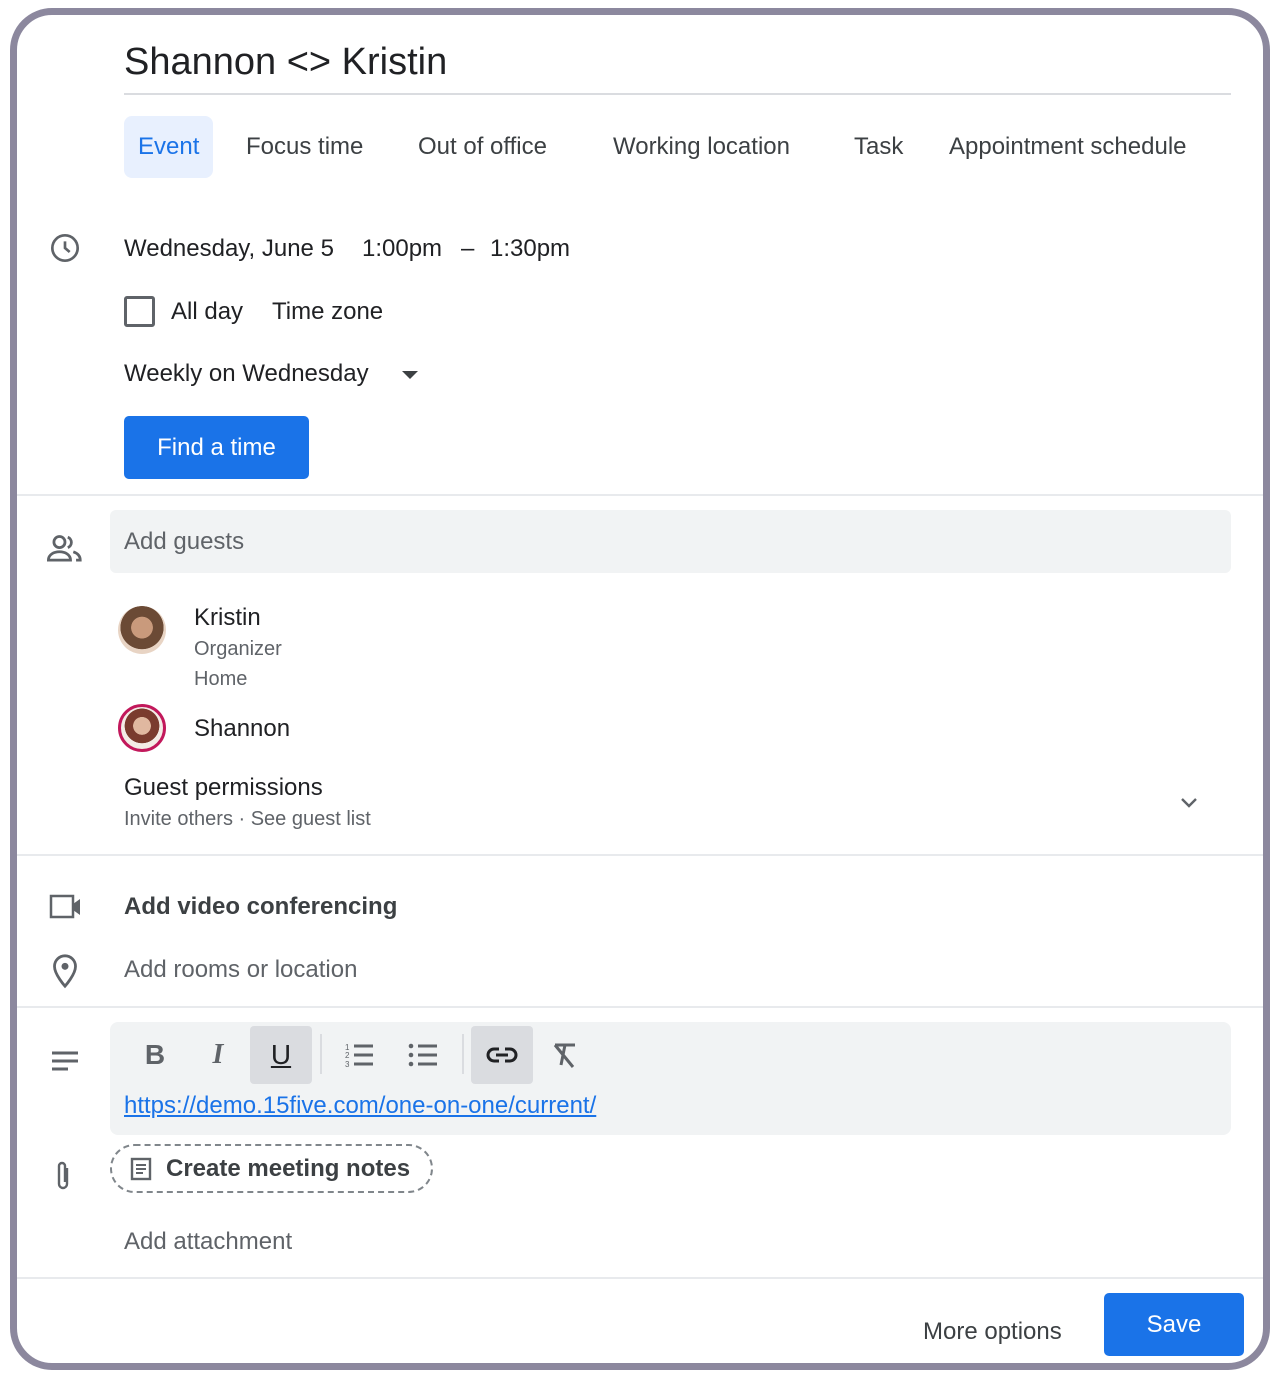  Describe the element at coordinates (327, 312) in the screenshot. I see `time-zone-button: Time zone` at that location.